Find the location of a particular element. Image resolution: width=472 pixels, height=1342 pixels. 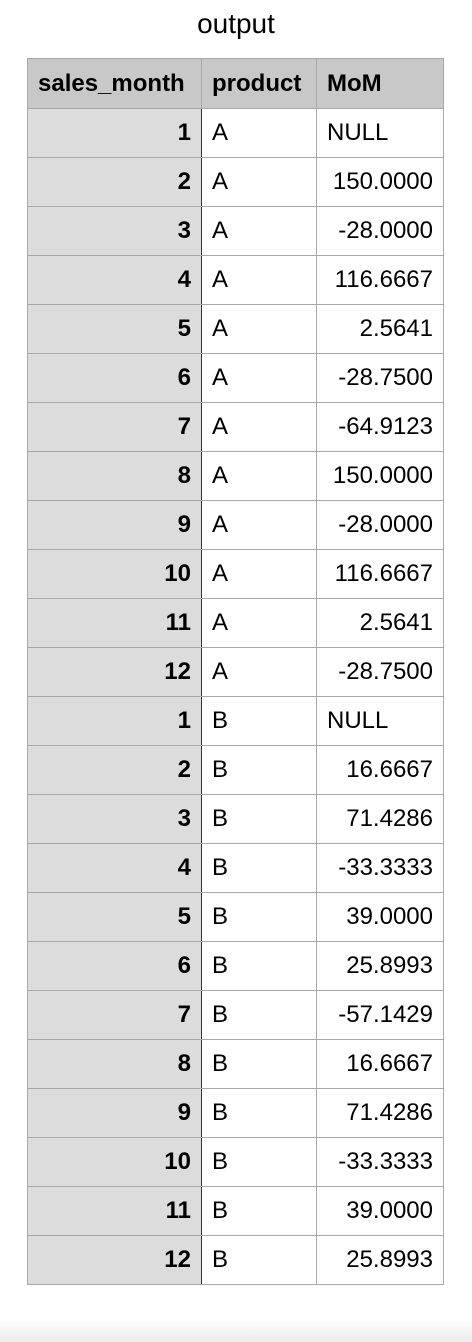

table-row: 9 B 71.4286 is located at coordinates (235, 1113).